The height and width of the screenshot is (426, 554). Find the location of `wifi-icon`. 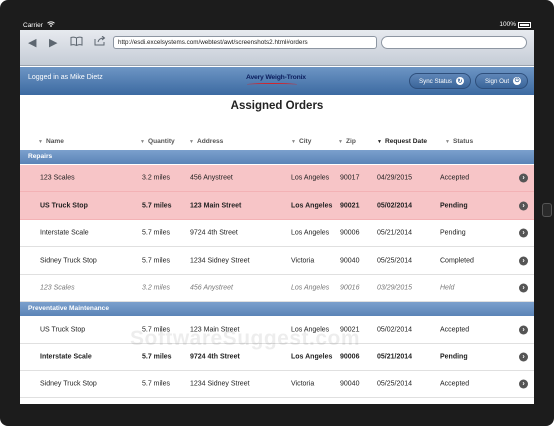

wifi-icon is located at coordinates (50, 25).